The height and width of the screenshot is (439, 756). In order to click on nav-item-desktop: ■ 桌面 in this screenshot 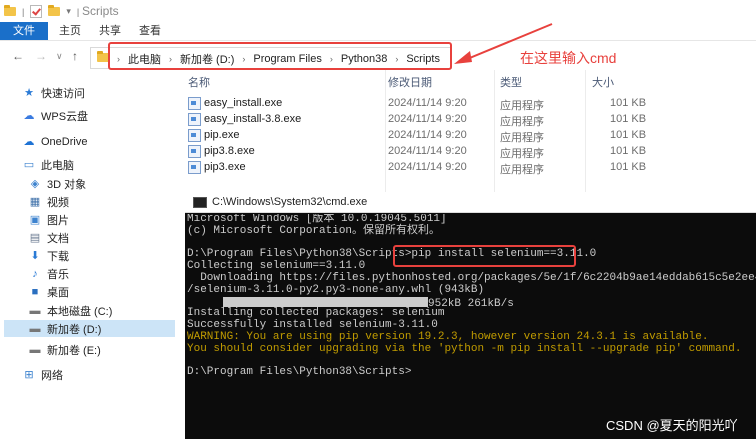, I will do `click(48, 291)`.